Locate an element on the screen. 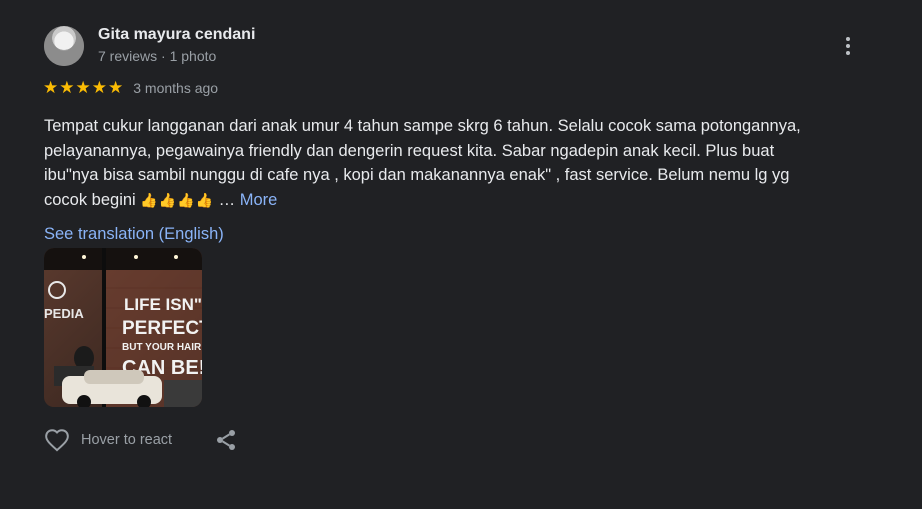  reviewer-avatar is located at coordinates (64, 46).